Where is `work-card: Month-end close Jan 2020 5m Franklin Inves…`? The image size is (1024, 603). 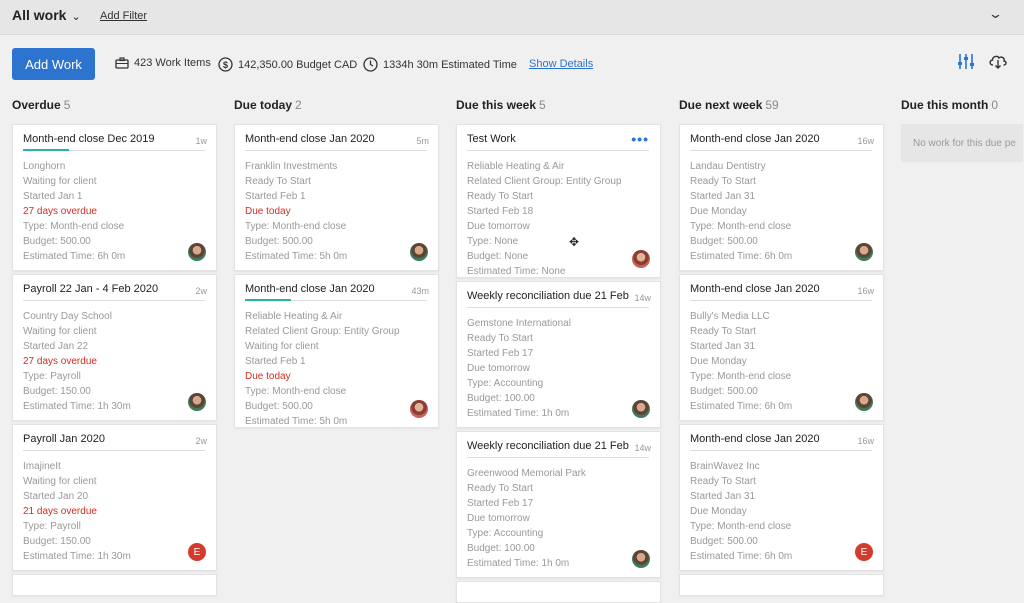
work-card: Month-end close Jan 2020 5m Franklin Inves… is located at coordinates (336, 197).